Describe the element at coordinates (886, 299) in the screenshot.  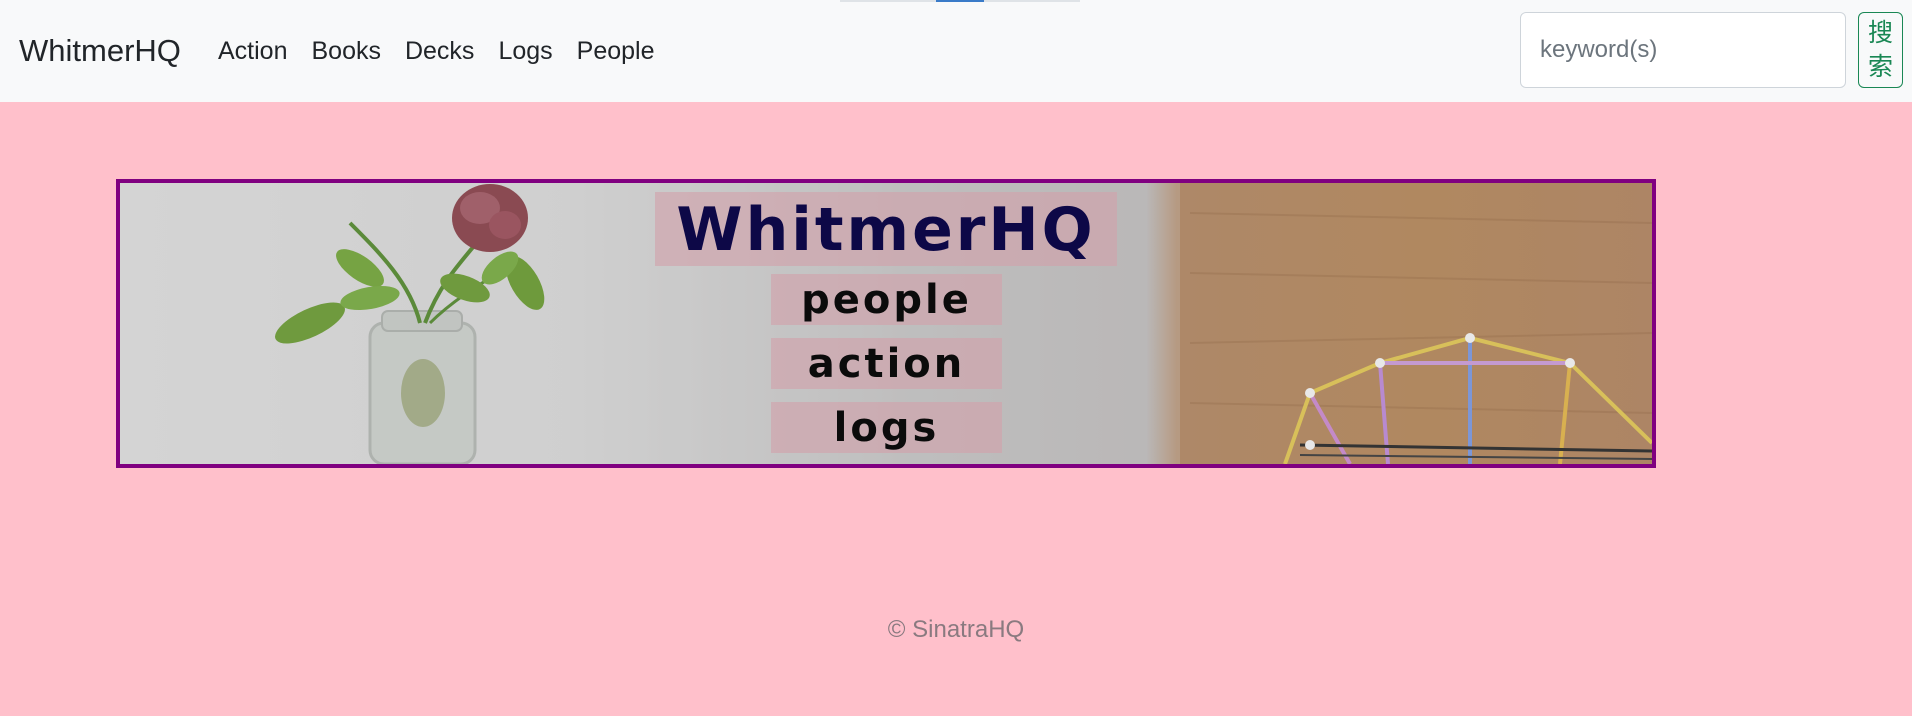
I see `banner-link-people: people` at that location.